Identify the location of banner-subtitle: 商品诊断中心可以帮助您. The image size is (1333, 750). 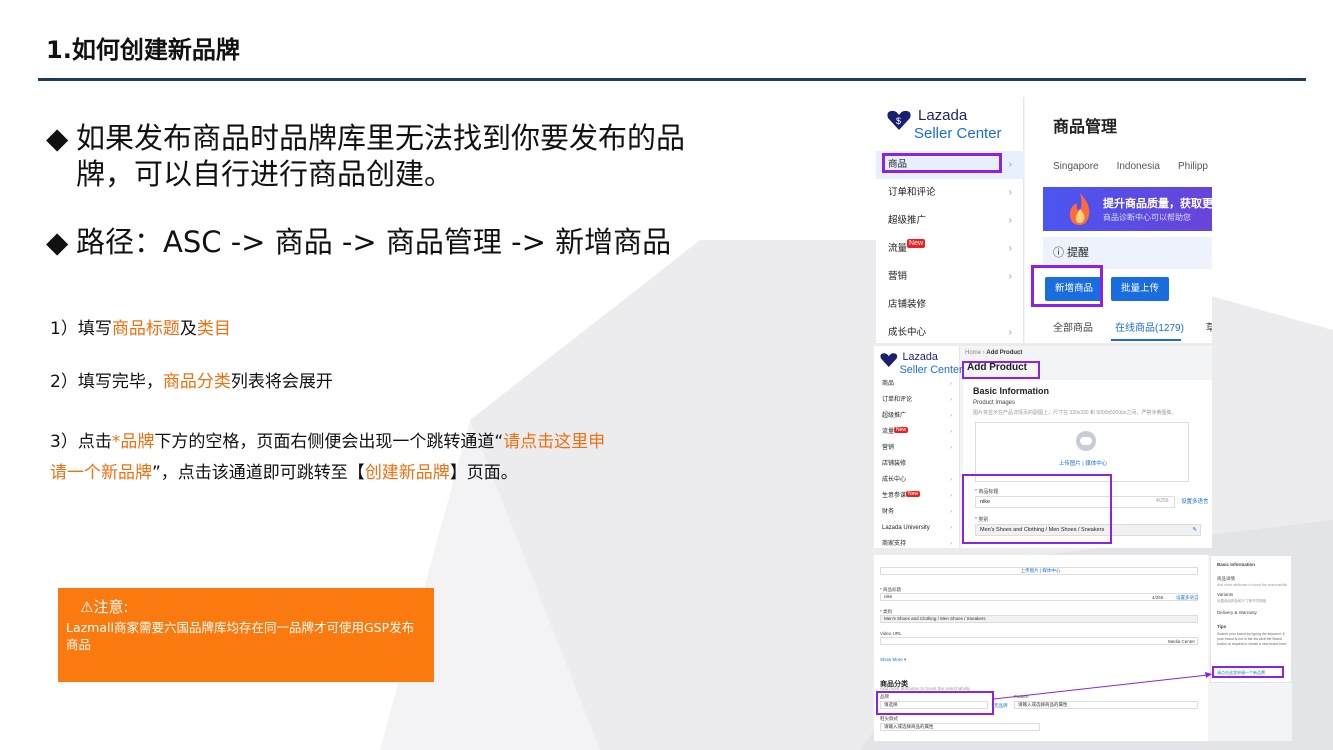
(1147, 217).